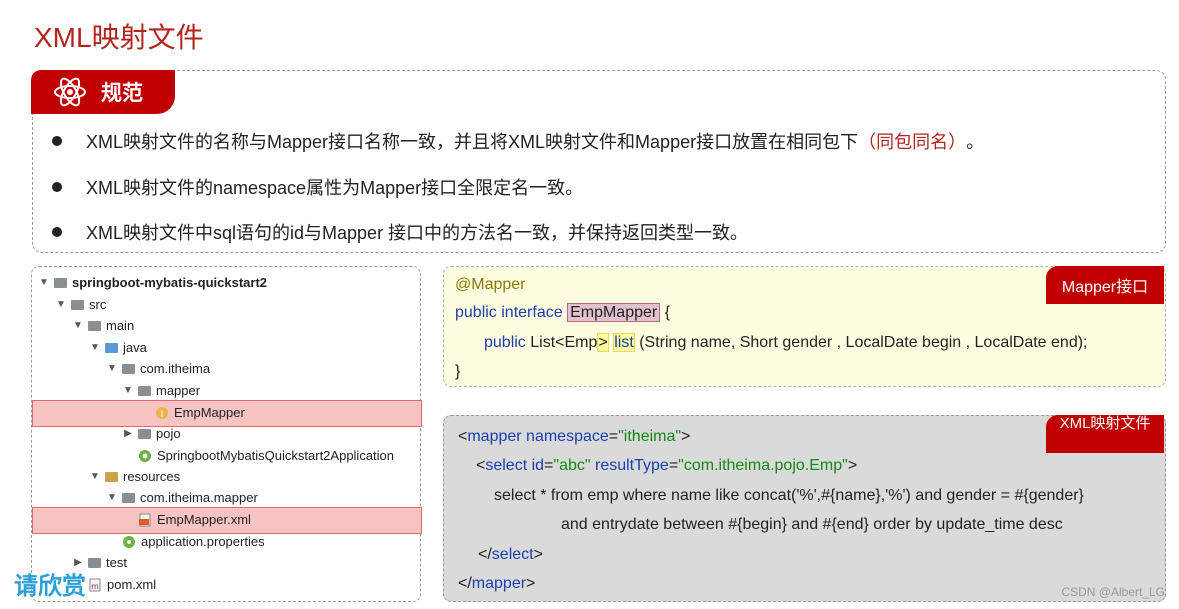  I want to click on csdn-credit: CSDN @Albert_LG, so click(1113, 592).